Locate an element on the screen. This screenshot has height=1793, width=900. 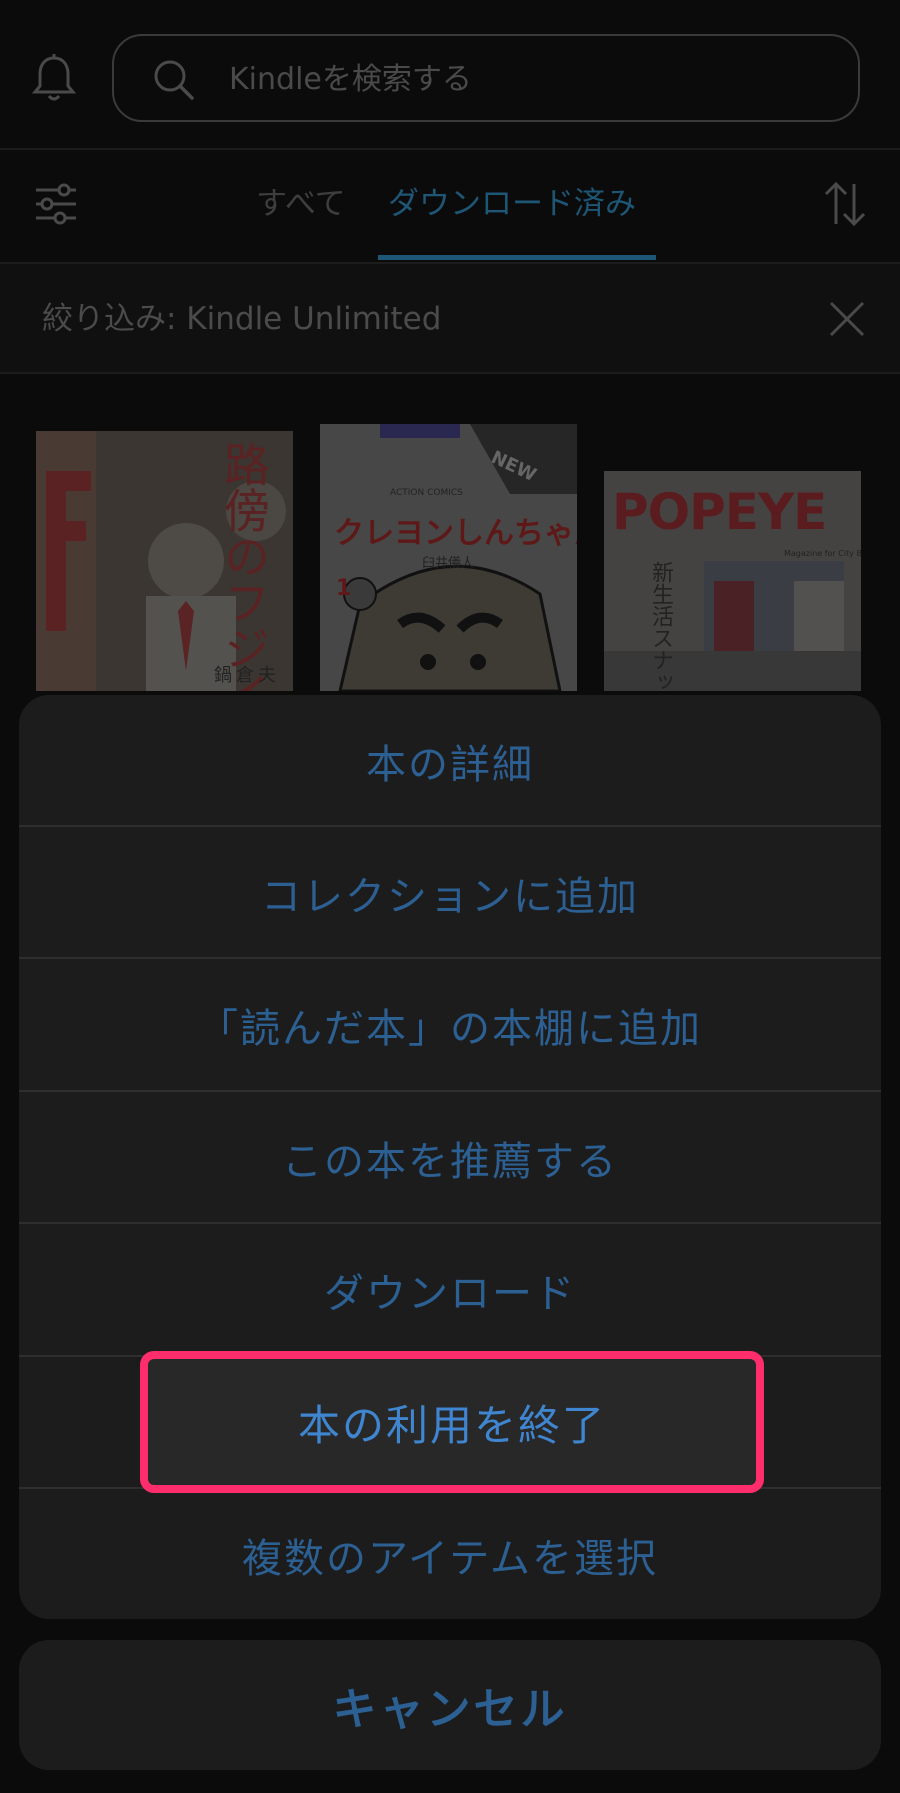
filter-settings-icon is located at coordinates (56, 204).